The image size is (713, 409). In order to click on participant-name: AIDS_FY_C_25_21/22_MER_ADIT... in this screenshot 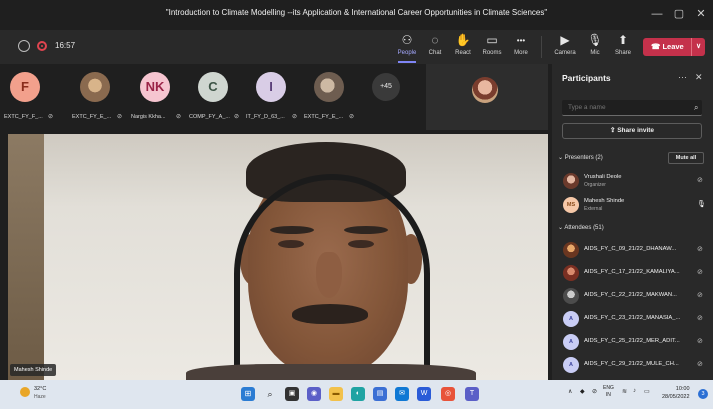, I will do `click(632, 341)`.